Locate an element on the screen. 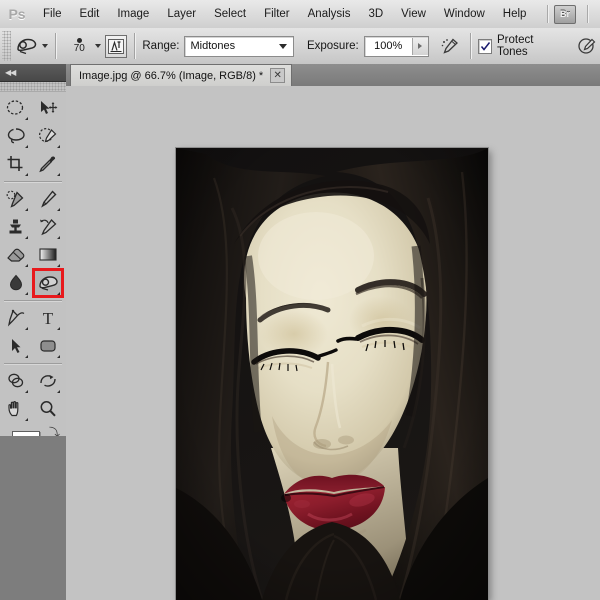 This screenshot has height=600, width=600. marquee-tool-icon is located at coordinates (15, 107).